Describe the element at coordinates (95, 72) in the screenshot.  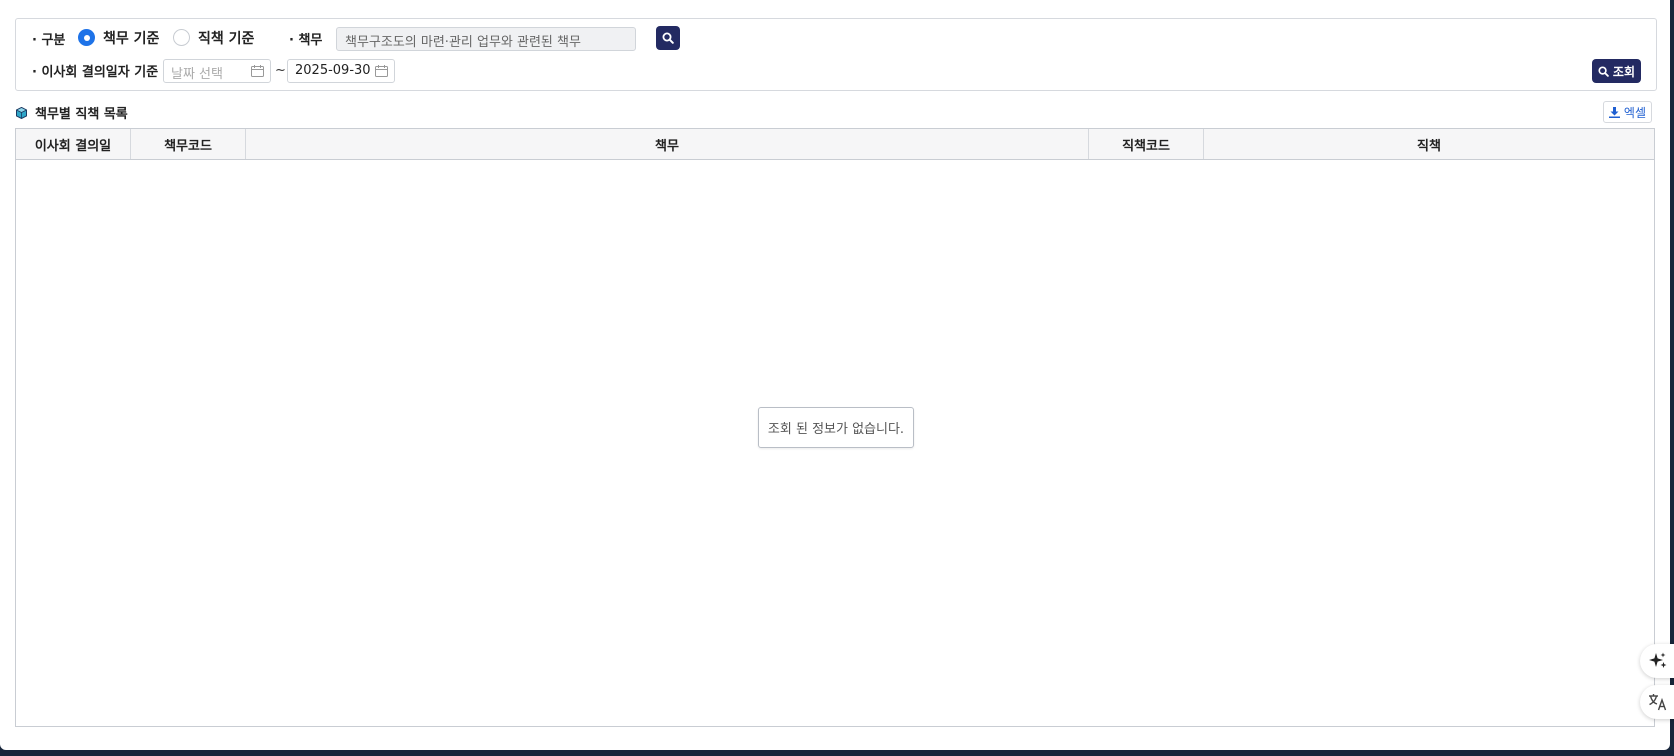
I see `date-label: · 이사회 결의일자 기준` at that location.